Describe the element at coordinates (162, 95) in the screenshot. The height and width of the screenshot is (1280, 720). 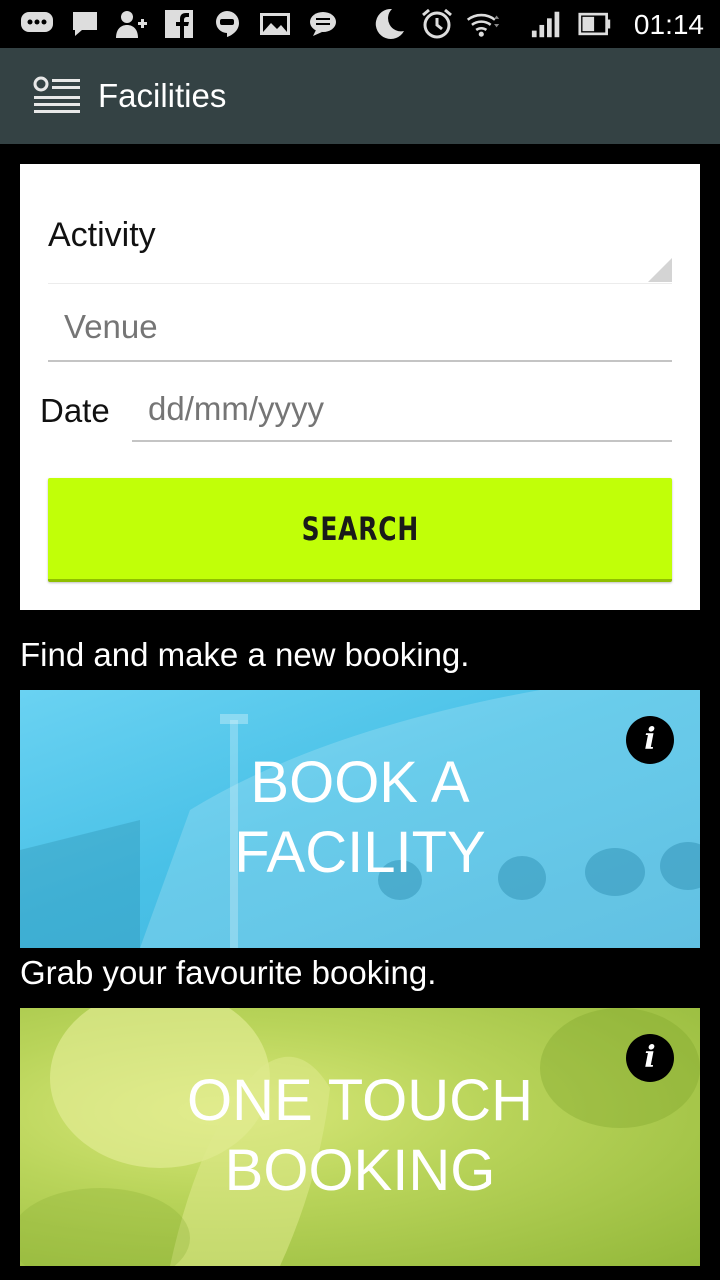
I see `page-title: Facilities` at that location.